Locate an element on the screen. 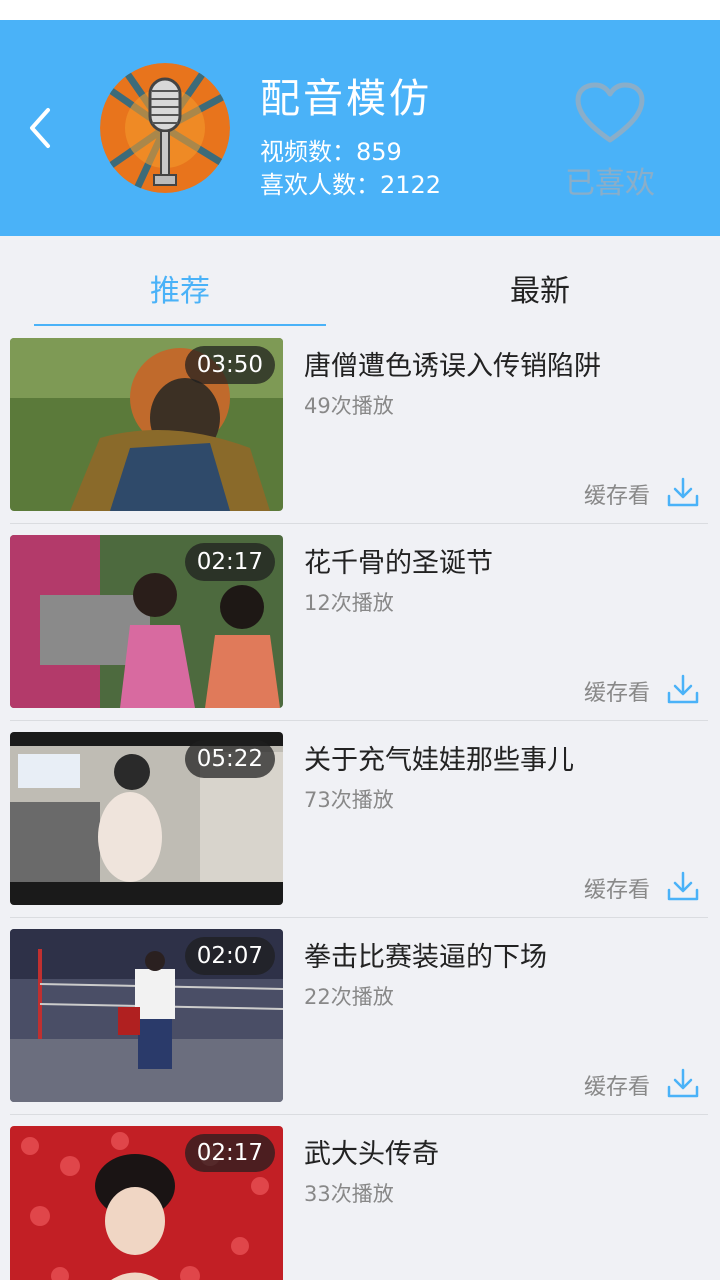 The width and height of the screenshot is (720, 1280). video-thumbnail: 02:07 is located at coordinates (146, 1015).